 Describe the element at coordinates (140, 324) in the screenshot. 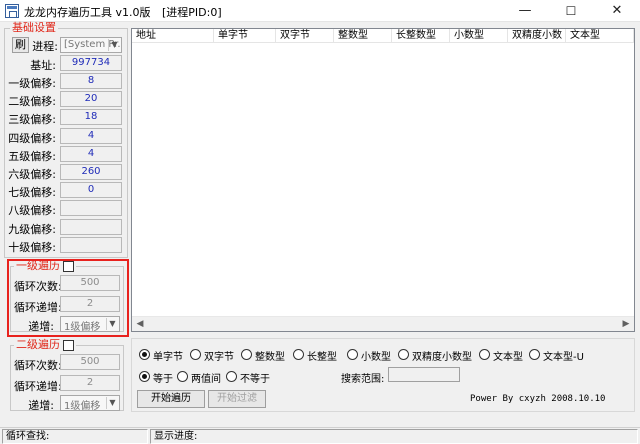

I see `scroll-left-icon: ◀` at that location.